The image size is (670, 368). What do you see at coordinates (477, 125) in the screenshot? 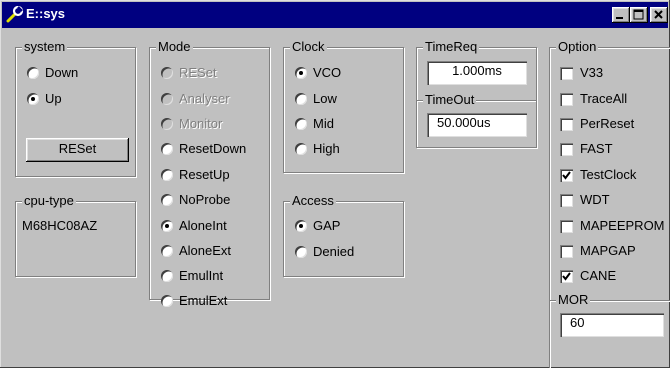
I see `timeout-field: 50.000us` at bounding box center [477, 125].